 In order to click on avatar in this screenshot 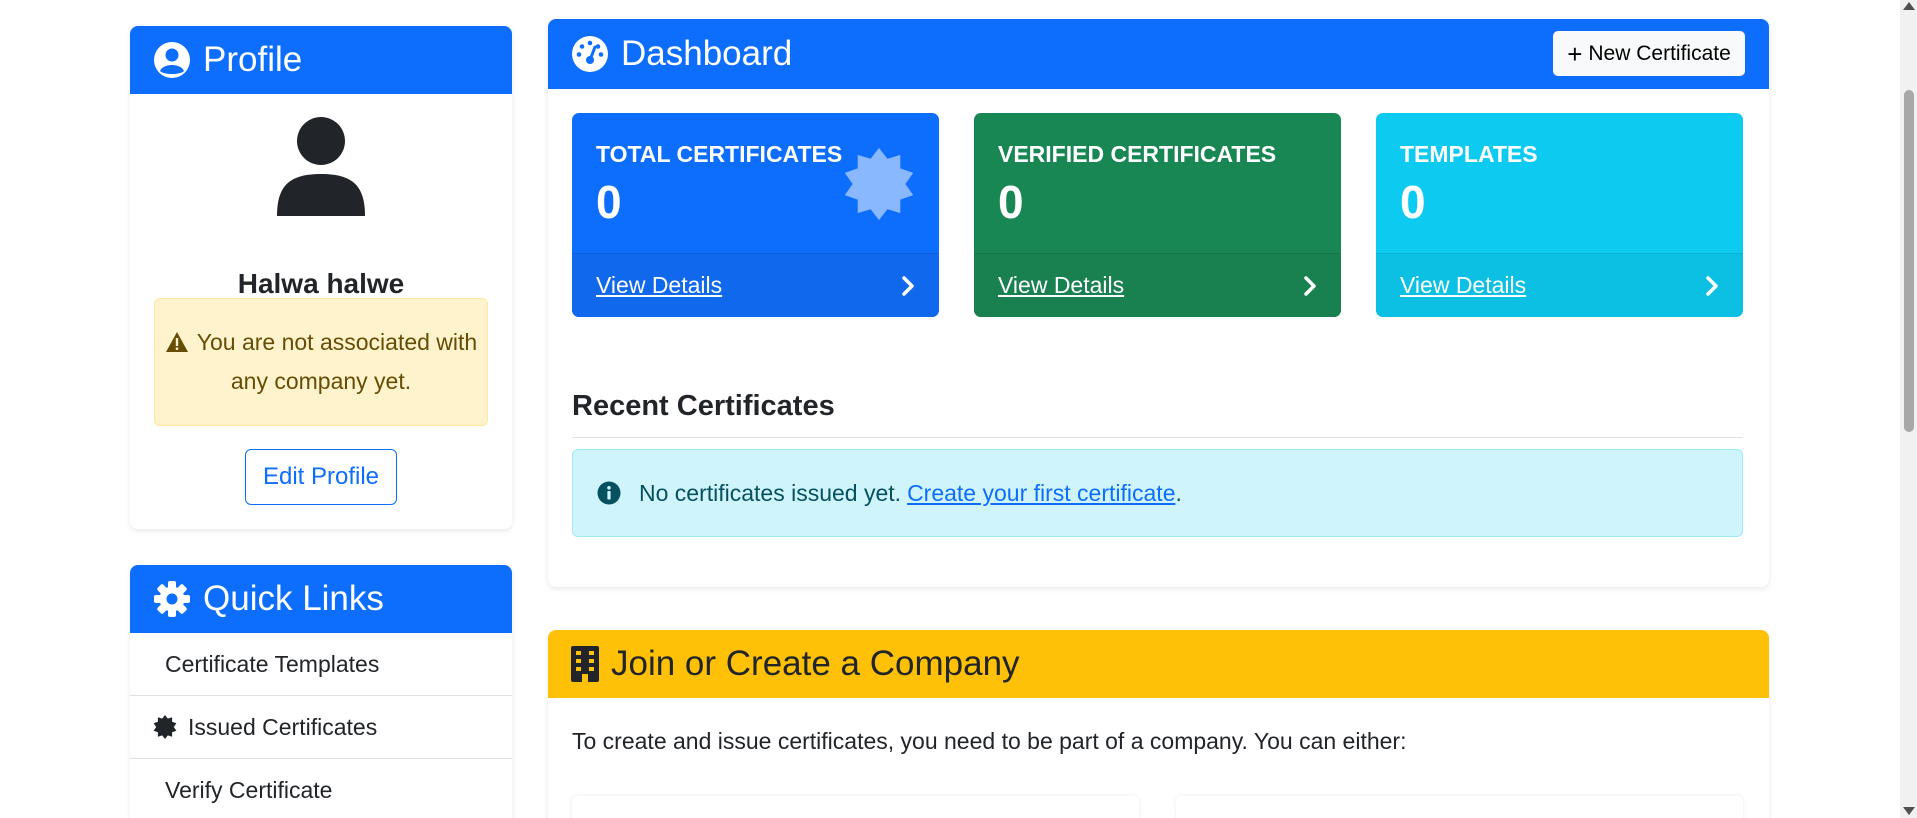, I will do `click(321, 166)`.